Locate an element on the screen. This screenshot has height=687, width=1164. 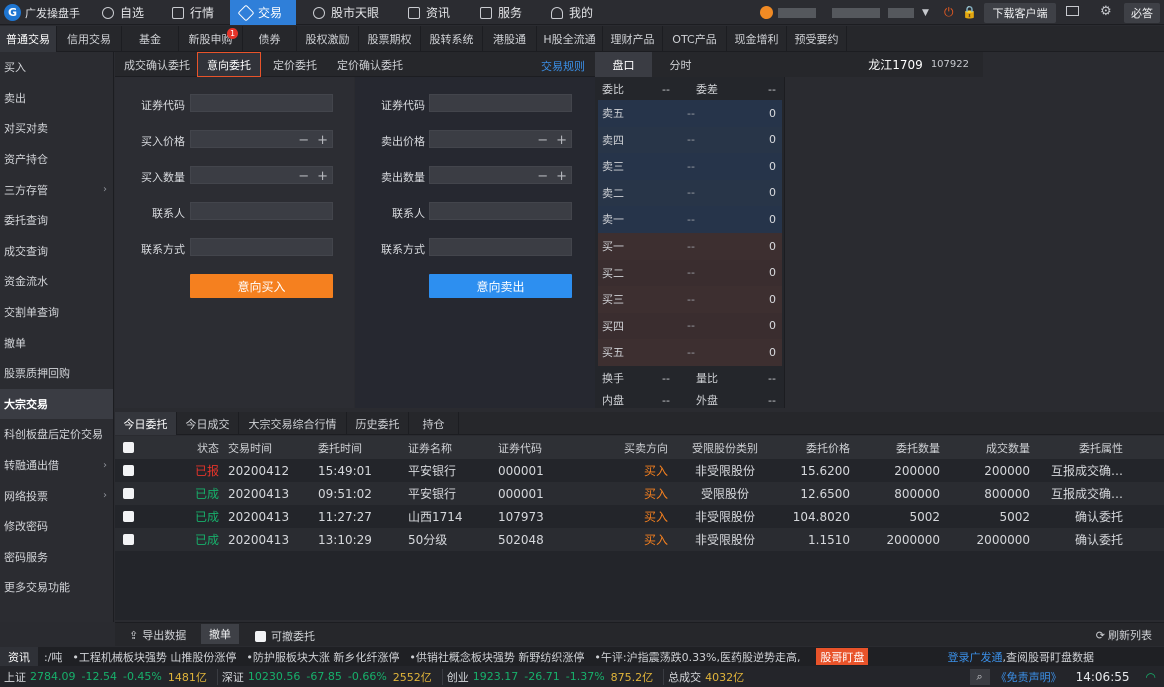
nav-market: 行情 is located at coordinates (195, 12).